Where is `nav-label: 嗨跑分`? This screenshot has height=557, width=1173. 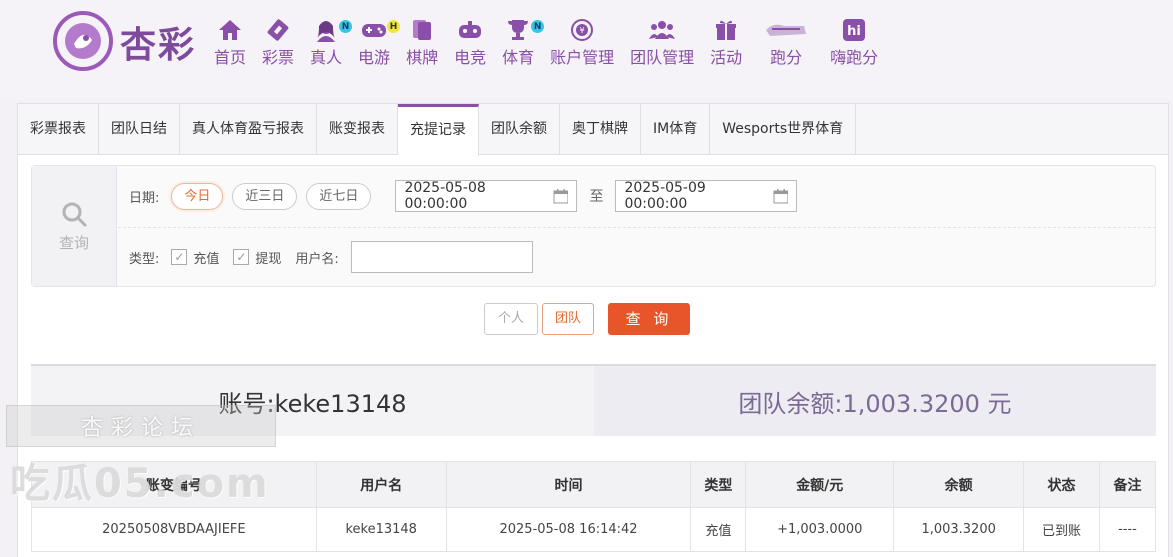 nav-label: 嗨跑分 is located at coordinates (854, 57).